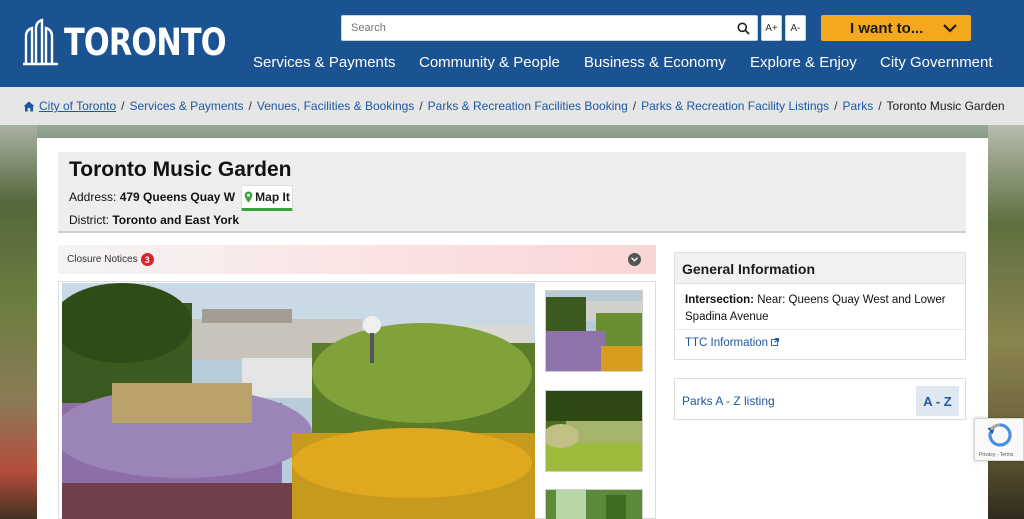  Describe the element at coordinates (795, 28) in the screenshot. I see `font-decrease-button: A-` at that location.